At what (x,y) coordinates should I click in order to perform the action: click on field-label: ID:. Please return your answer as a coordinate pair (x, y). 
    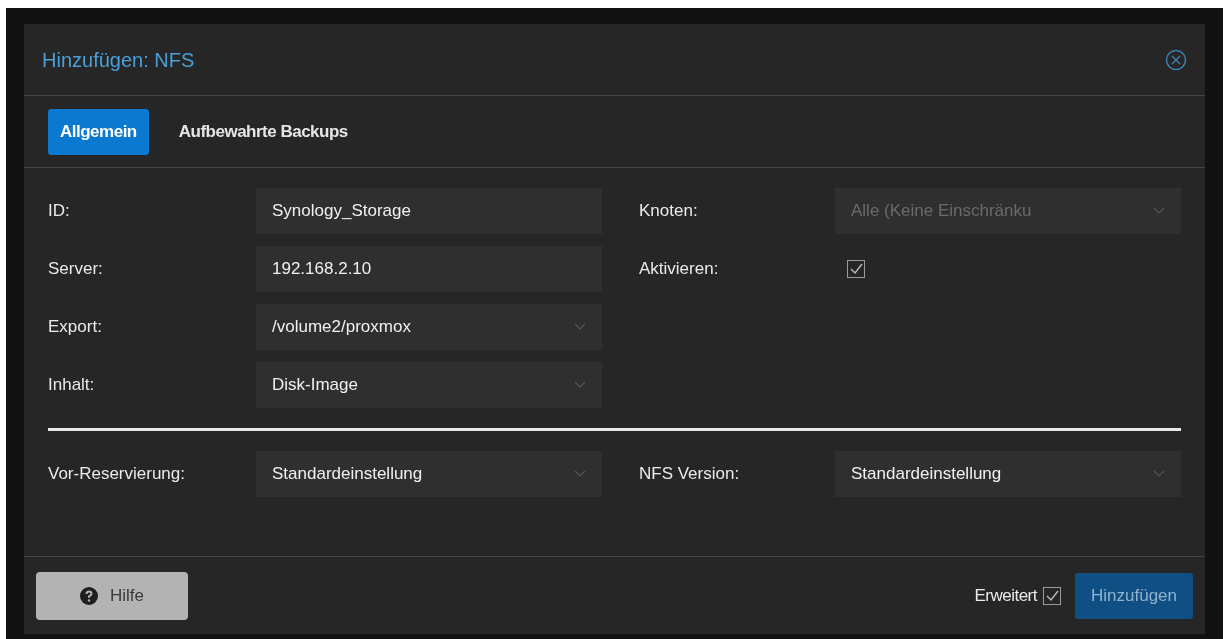
    Looking at the image, I should click on (59, 211).